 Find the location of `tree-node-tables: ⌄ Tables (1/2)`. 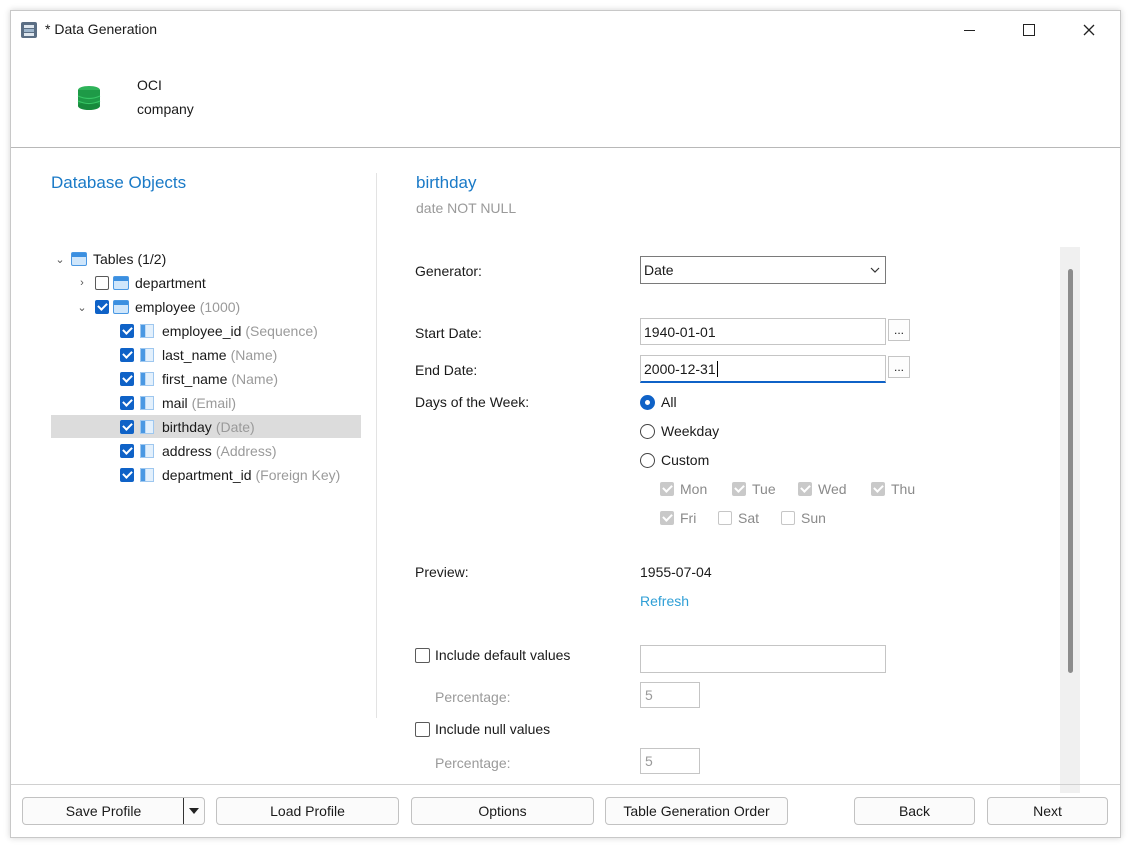

tree-node-tables: ⌄ Tables (1/2) is located at coordinates (109, 259).